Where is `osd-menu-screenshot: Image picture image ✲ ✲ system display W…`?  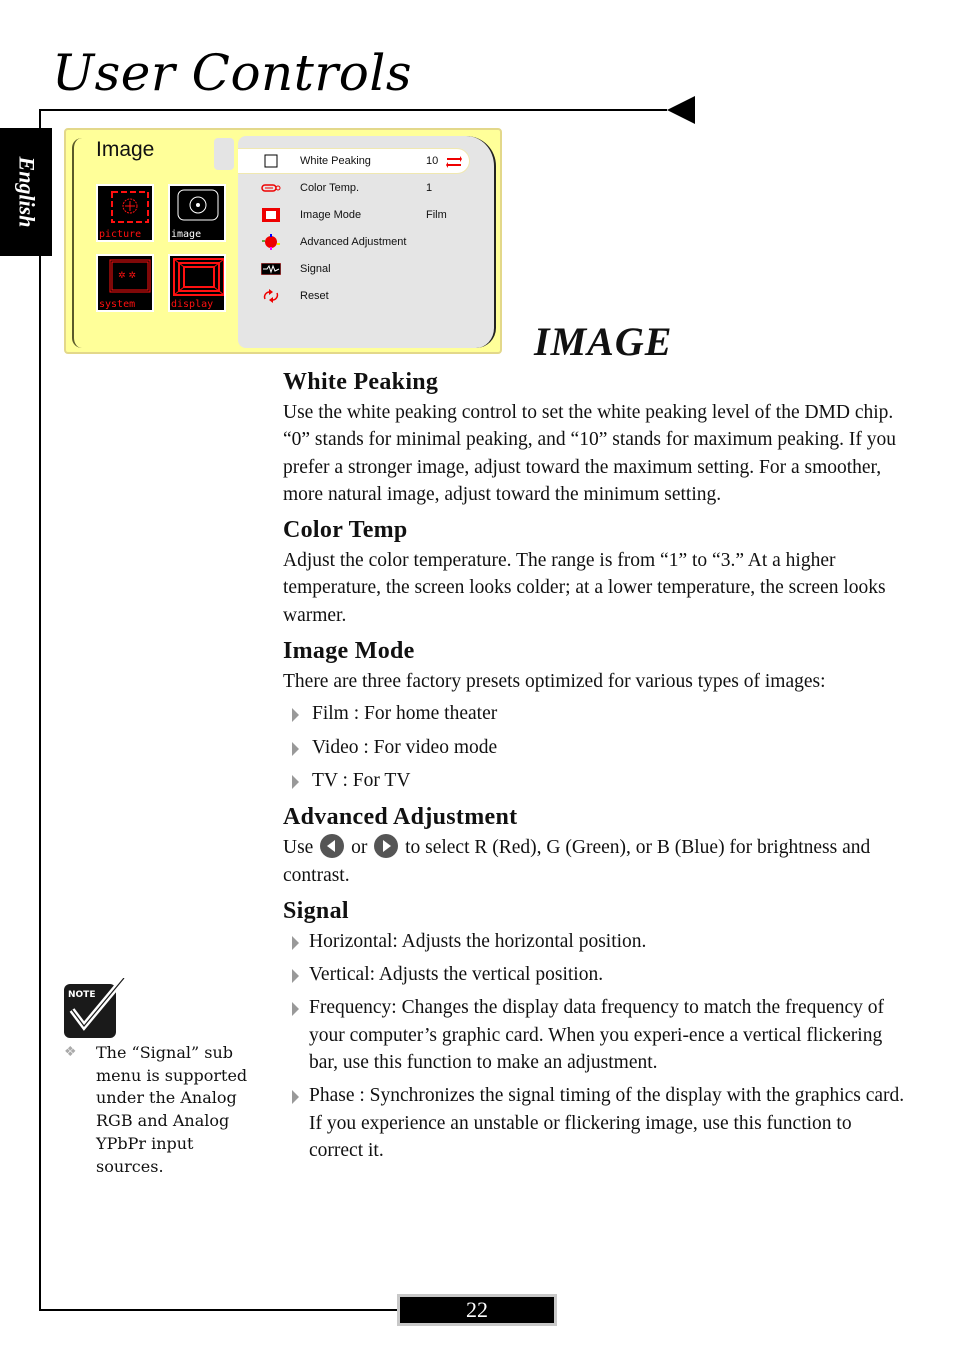 osd-menu-screenshot: Image picture image ✲ ✲ system display W… is located at coordinates (283, 241).